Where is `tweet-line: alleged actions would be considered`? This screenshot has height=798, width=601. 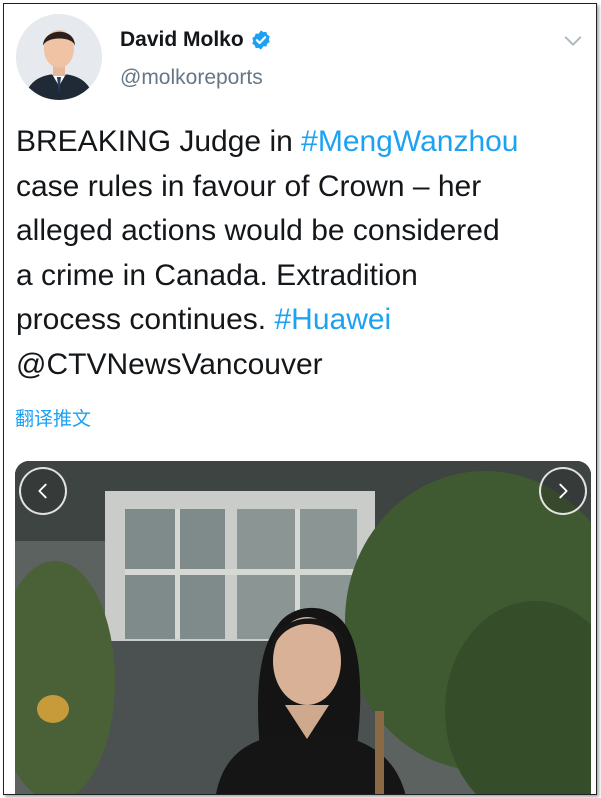 tweet-line: alleged actions would be considered is located at coordinates (258, 230).